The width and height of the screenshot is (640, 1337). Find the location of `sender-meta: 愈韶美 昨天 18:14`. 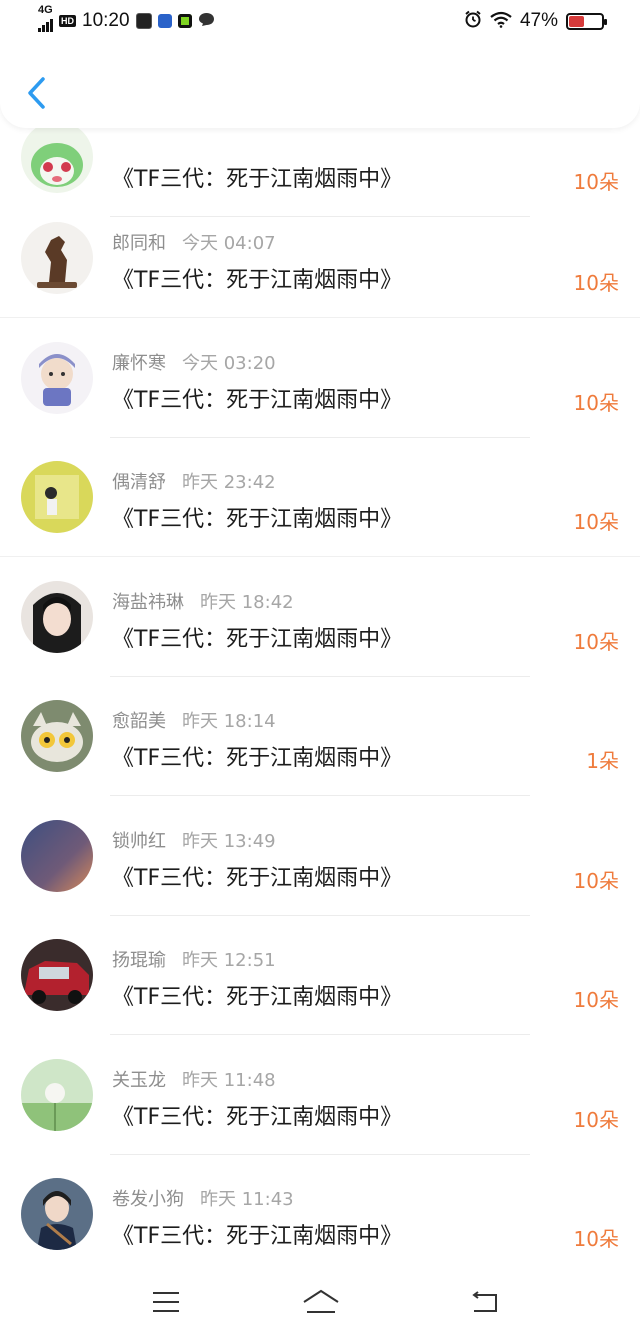

sender-meta: 愈韶美 昨天 18:14 is located at coordinates (194, 720).